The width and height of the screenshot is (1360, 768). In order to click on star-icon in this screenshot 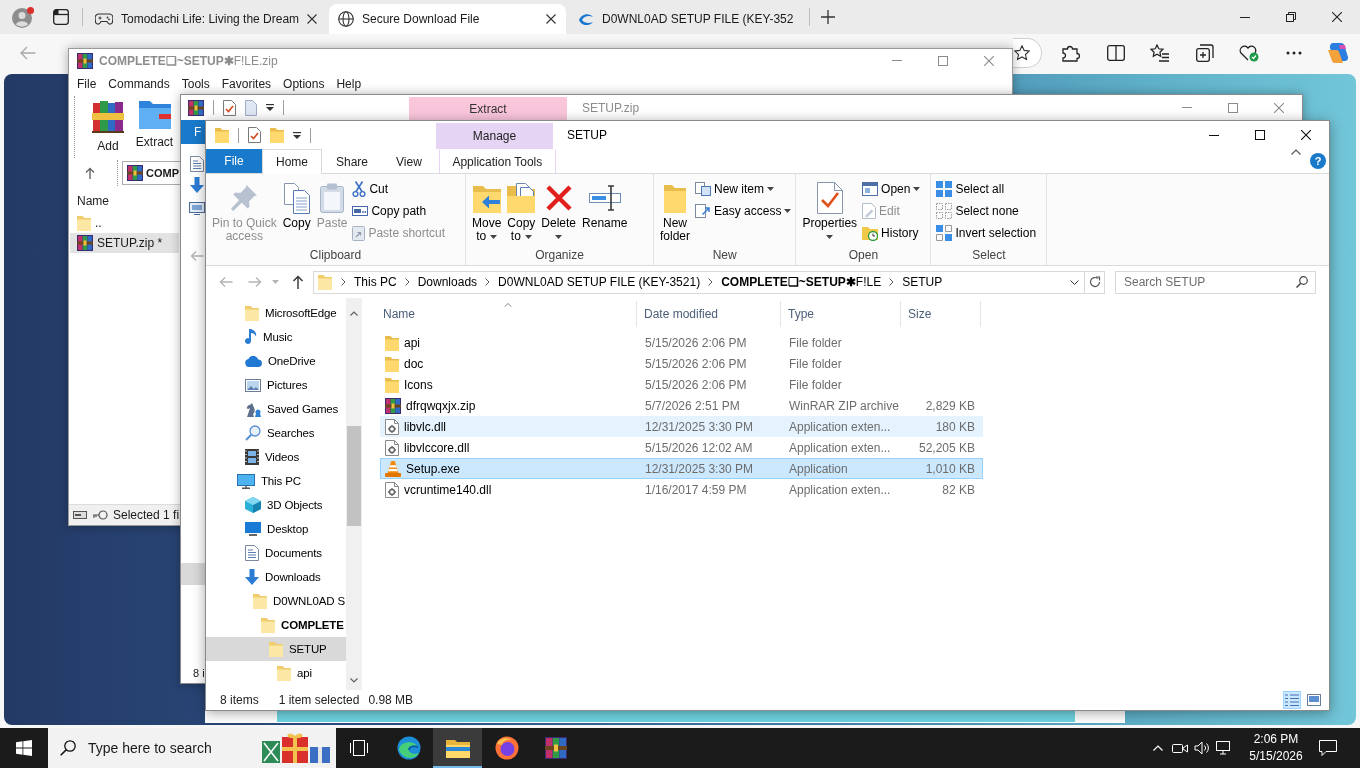, I will do `click(1022, 53)`.